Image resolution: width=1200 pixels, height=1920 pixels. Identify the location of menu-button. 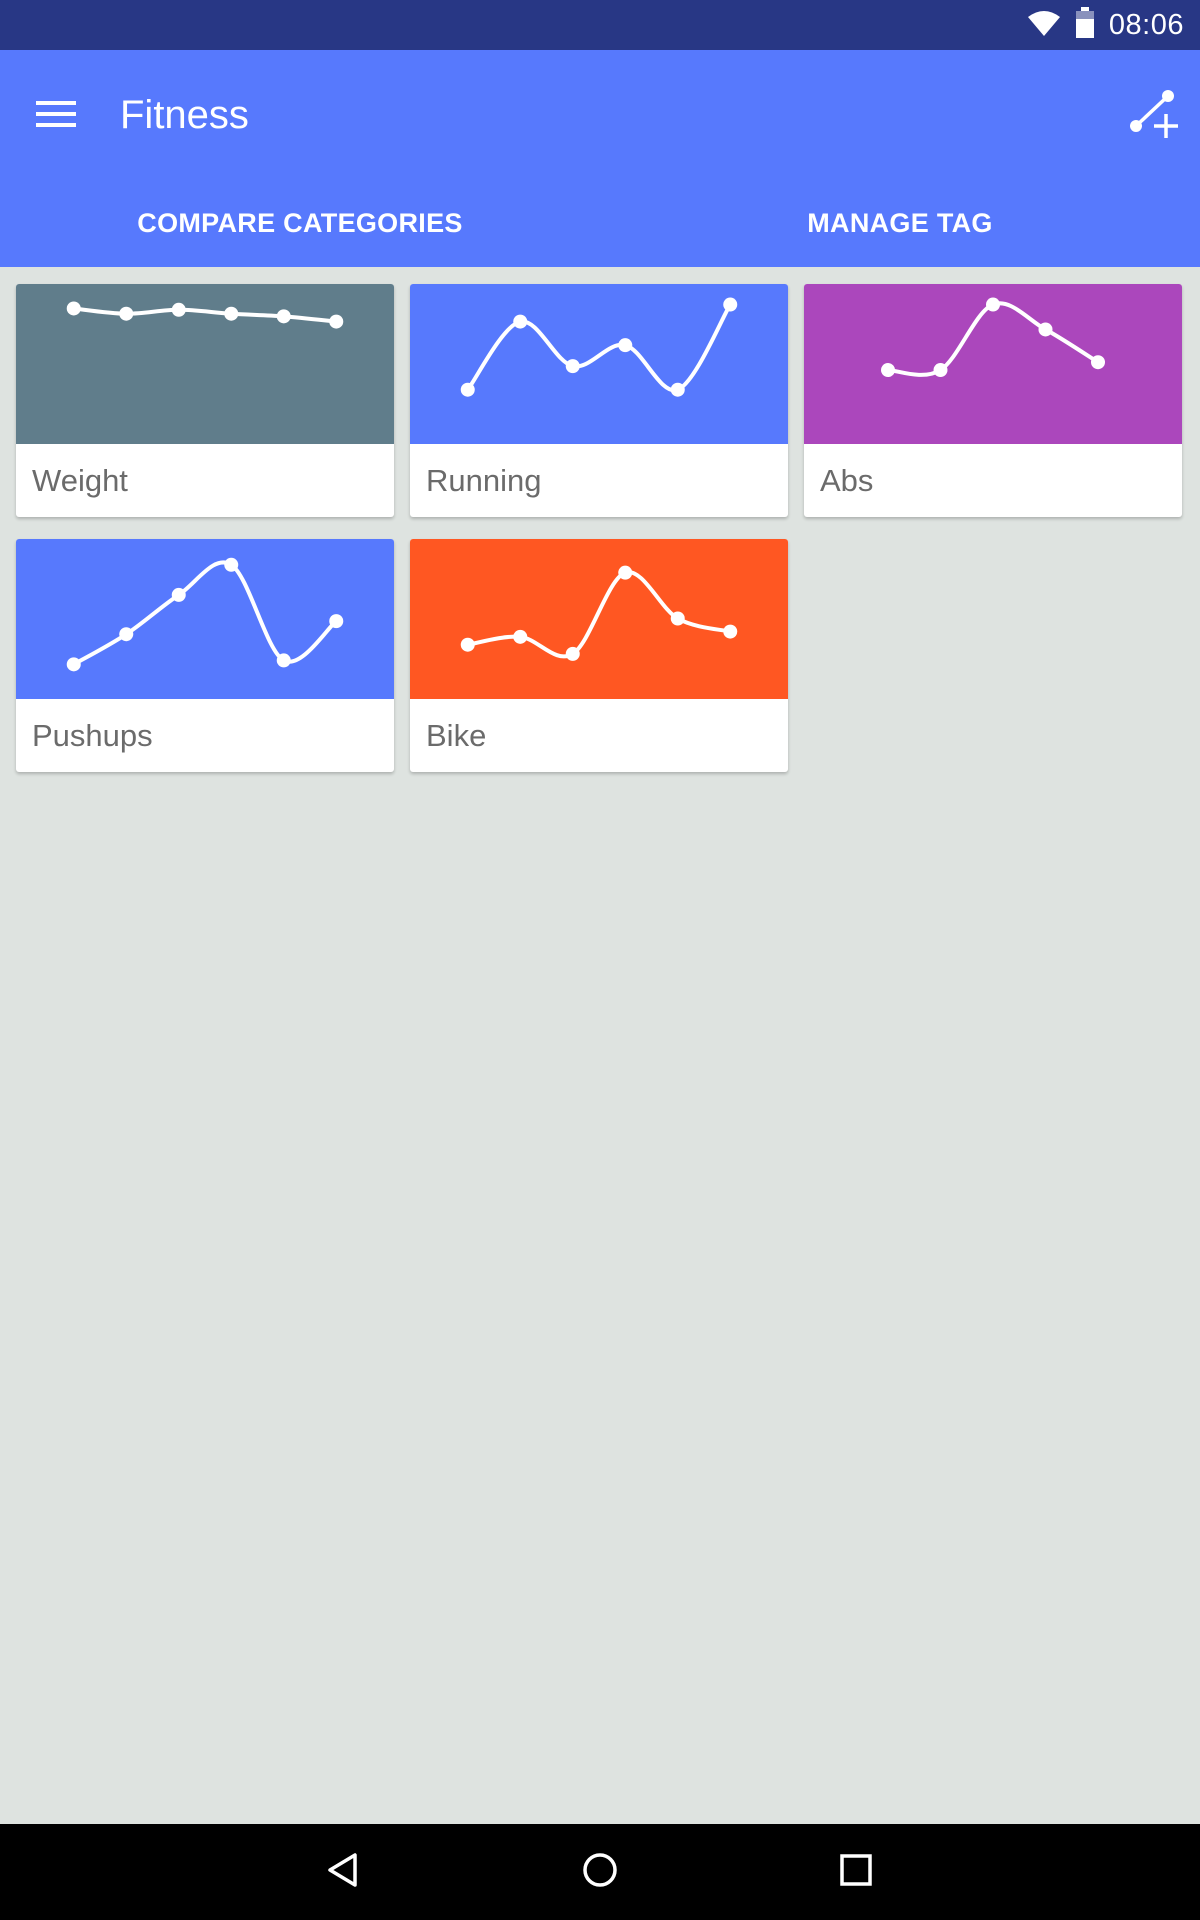
(56, 116).